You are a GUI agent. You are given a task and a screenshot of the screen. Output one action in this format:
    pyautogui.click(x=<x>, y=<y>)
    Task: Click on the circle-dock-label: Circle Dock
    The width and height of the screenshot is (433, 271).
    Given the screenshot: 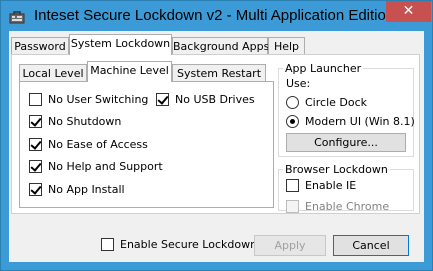 What is the action you would take?
    pyautogui.click(x=336, y=102)
    